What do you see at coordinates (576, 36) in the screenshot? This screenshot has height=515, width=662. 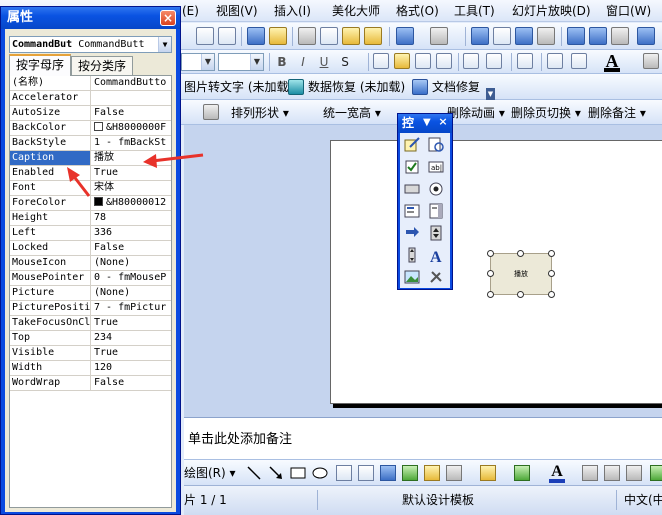 I see `expand-all-icon` at bounding box center [576, 36].